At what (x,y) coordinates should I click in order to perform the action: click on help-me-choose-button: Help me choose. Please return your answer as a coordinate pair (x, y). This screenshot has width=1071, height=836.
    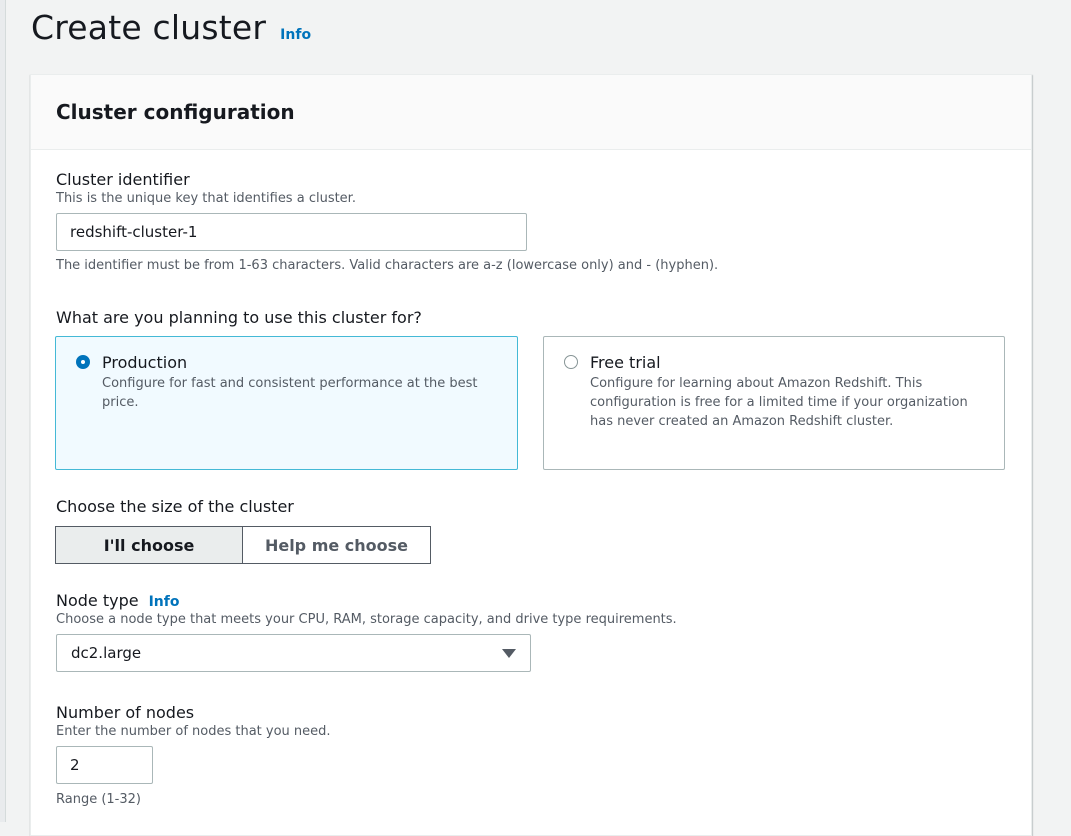
    Looking at the image, I should click on (337, 545).